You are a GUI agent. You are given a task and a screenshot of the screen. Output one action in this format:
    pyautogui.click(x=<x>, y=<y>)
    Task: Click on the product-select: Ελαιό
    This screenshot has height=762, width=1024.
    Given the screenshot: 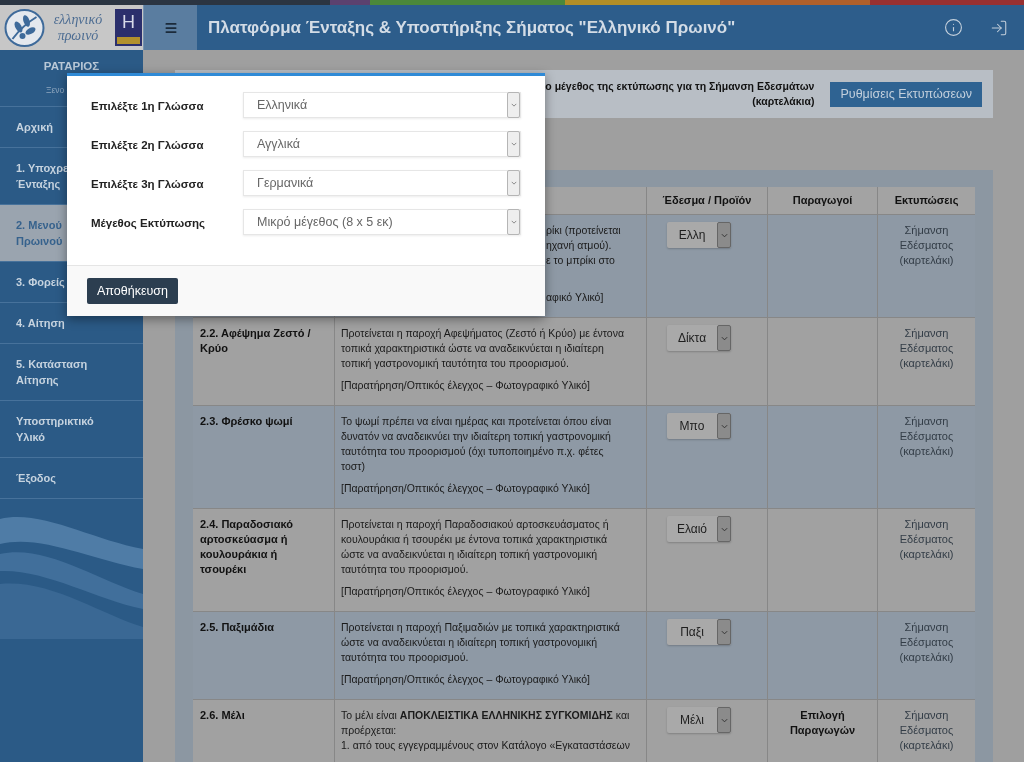 What is the action you would take?
    pyautogui.click(x=699, y=529)
    